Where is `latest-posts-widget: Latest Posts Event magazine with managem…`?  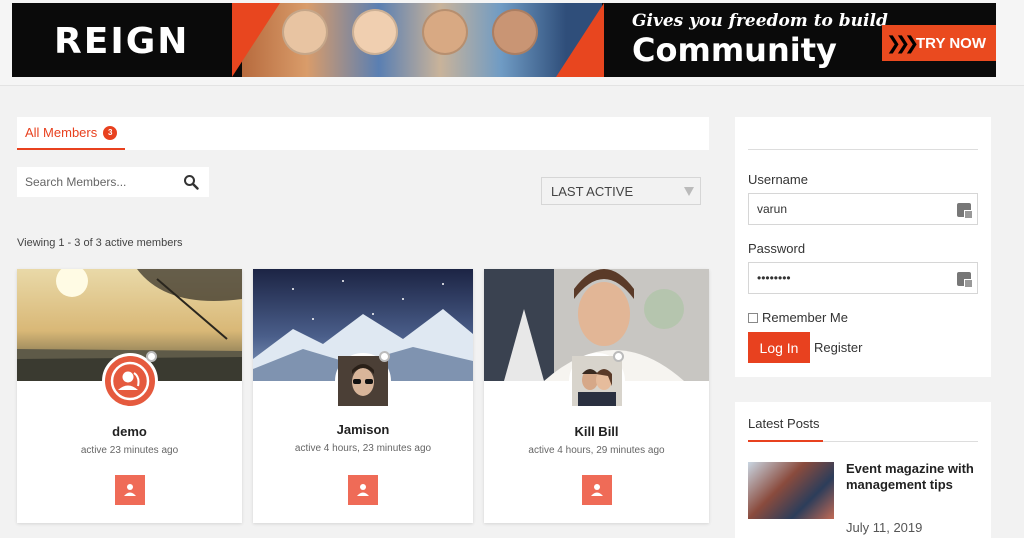 latest-posts-widget: Latest Posts Event magazine with managem… is located at coordinates (863, 470).